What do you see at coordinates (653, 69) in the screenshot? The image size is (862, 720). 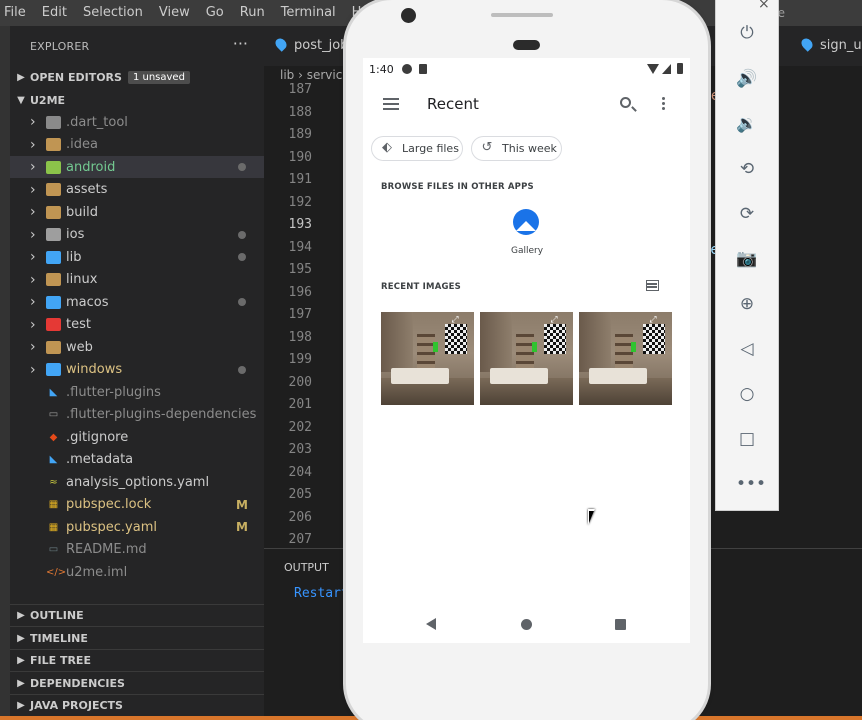 I see `wifi-icon` at bounding box center [653, 69].